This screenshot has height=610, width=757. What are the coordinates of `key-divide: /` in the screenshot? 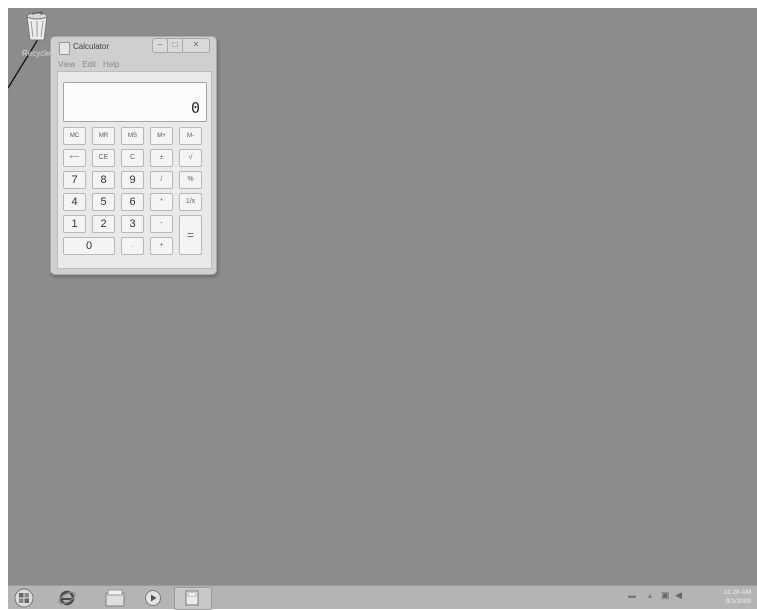 It's located at (161, 180).